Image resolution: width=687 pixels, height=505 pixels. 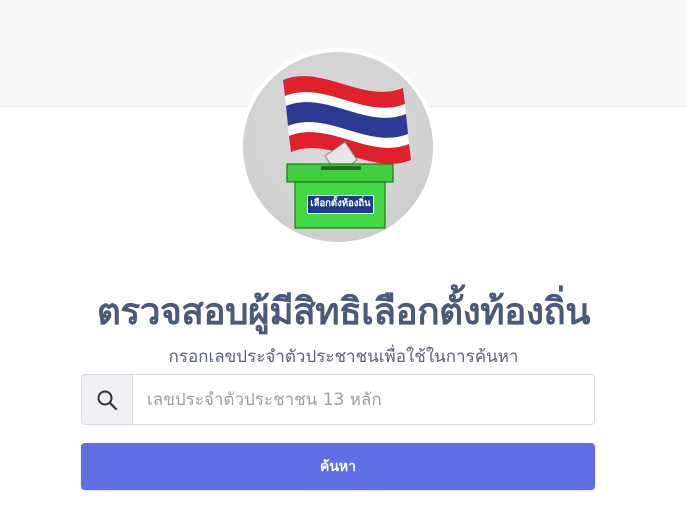 I want to click on page-subtitle: กรอกเลขประจำตัวประชาชนเพื่อใช้ในการค้นหา, so click(x=343, y=357).